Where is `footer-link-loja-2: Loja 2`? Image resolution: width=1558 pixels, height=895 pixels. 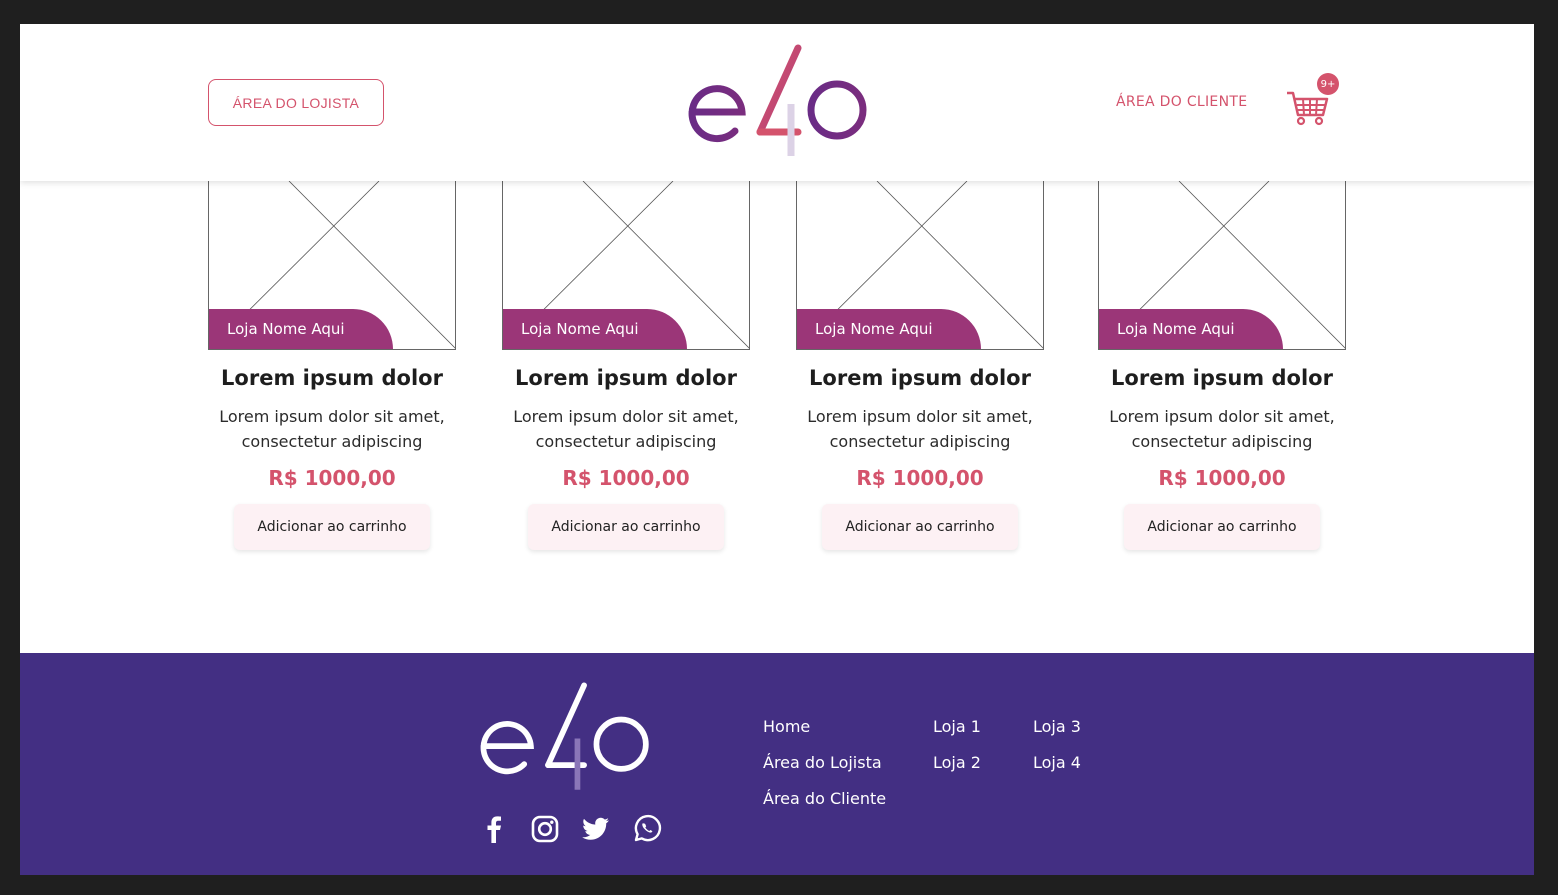
footer-link-loja-2: Loja 2 is located at coordinates (957, 771).